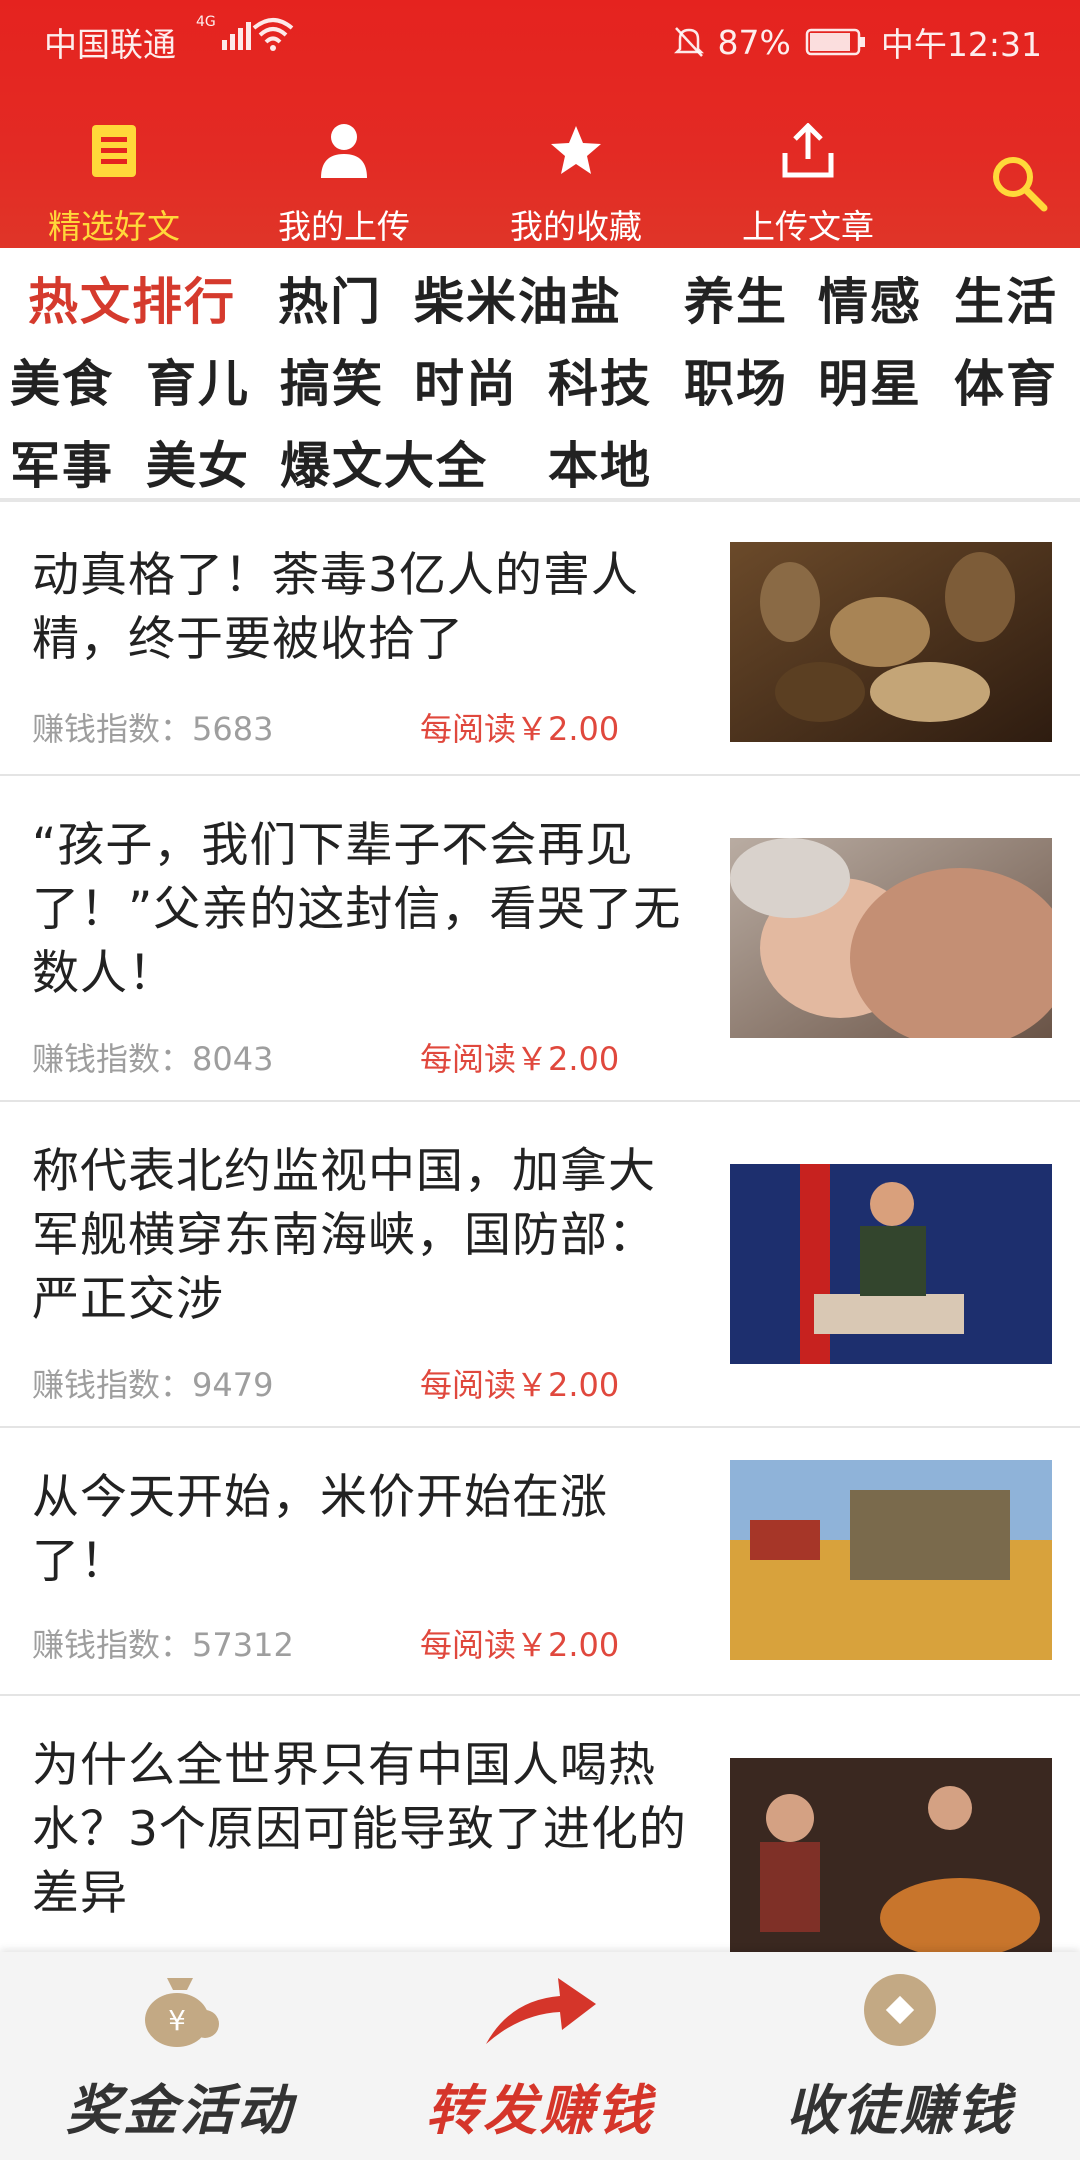 This screenshot has height=2160, width=1080. Describe the element at coordinates (1006, 298) in the screenshot. I see `category-life: 生活` at that location.